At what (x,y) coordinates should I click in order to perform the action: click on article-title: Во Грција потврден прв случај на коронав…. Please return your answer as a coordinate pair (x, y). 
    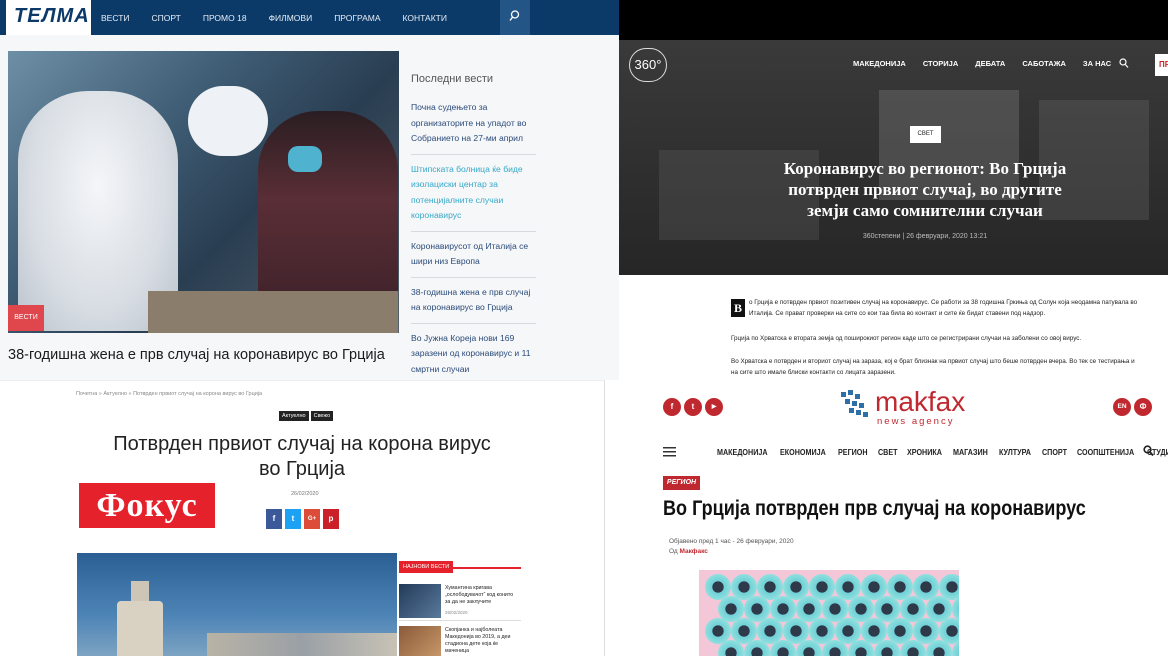
    Looking at the image, I should click on (874, 508).